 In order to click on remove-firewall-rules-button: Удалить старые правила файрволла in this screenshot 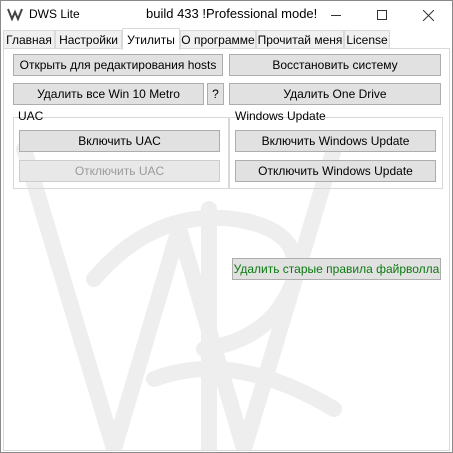, I will do `click(336, 269)`.